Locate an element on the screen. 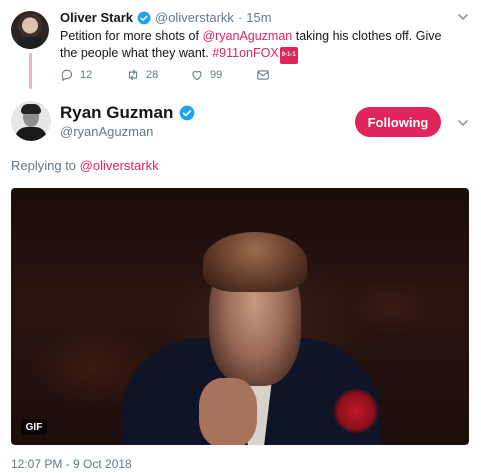 The image size is (481, 473). mention-link: @ryanAguzman is located at coordinates (247, 36).